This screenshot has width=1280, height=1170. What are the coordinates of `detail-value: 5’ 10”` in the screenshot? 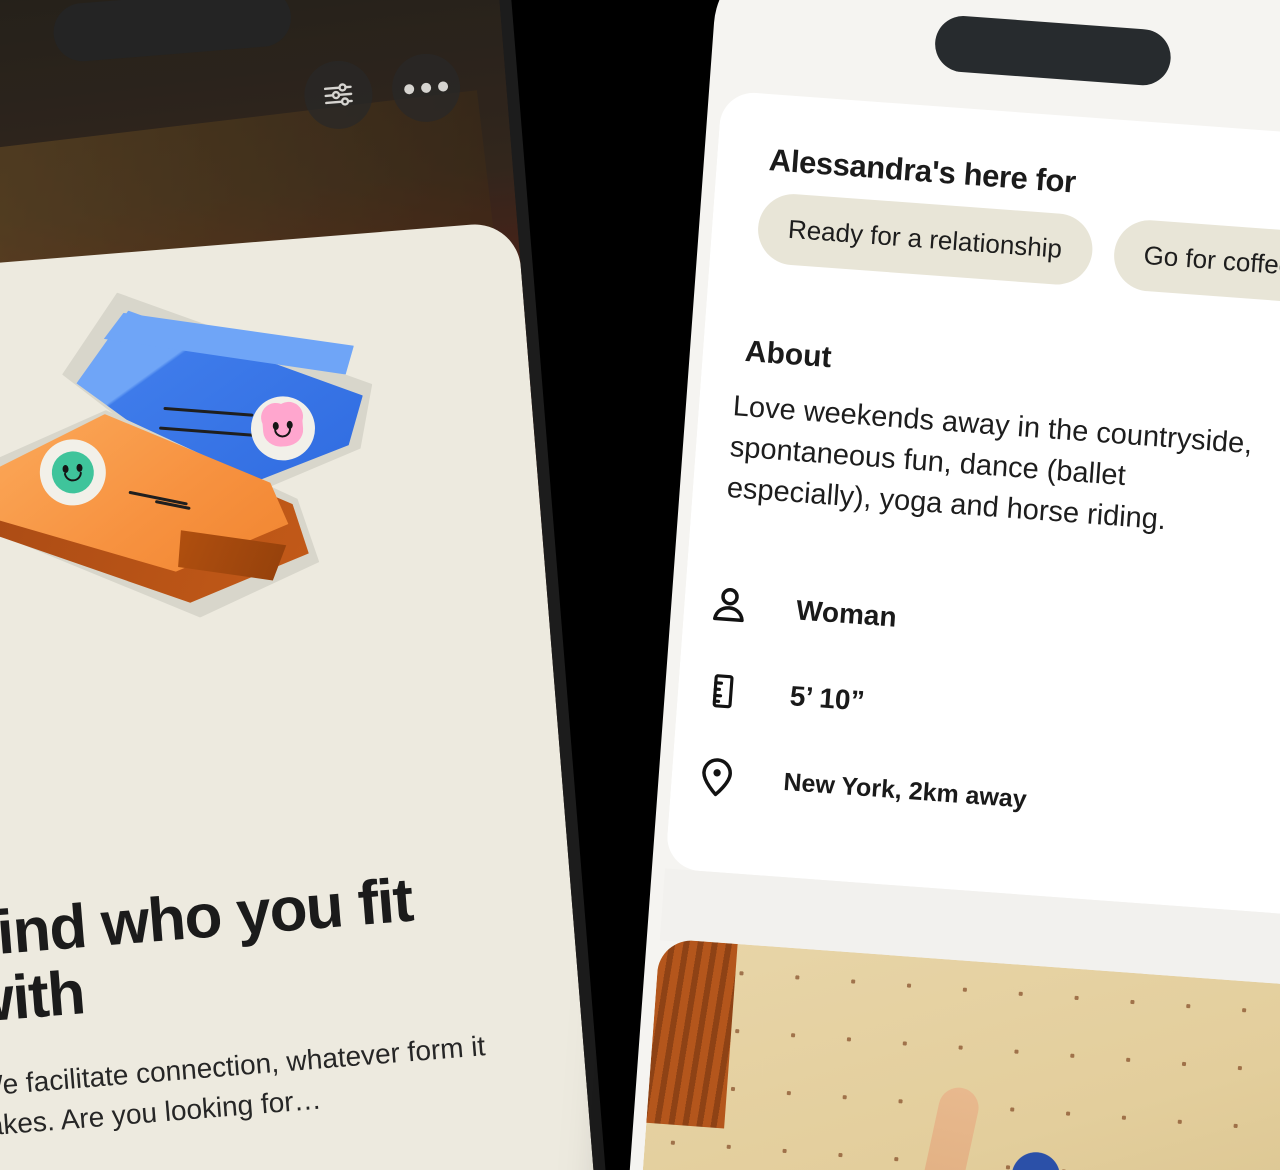 It's located at (827, 698).